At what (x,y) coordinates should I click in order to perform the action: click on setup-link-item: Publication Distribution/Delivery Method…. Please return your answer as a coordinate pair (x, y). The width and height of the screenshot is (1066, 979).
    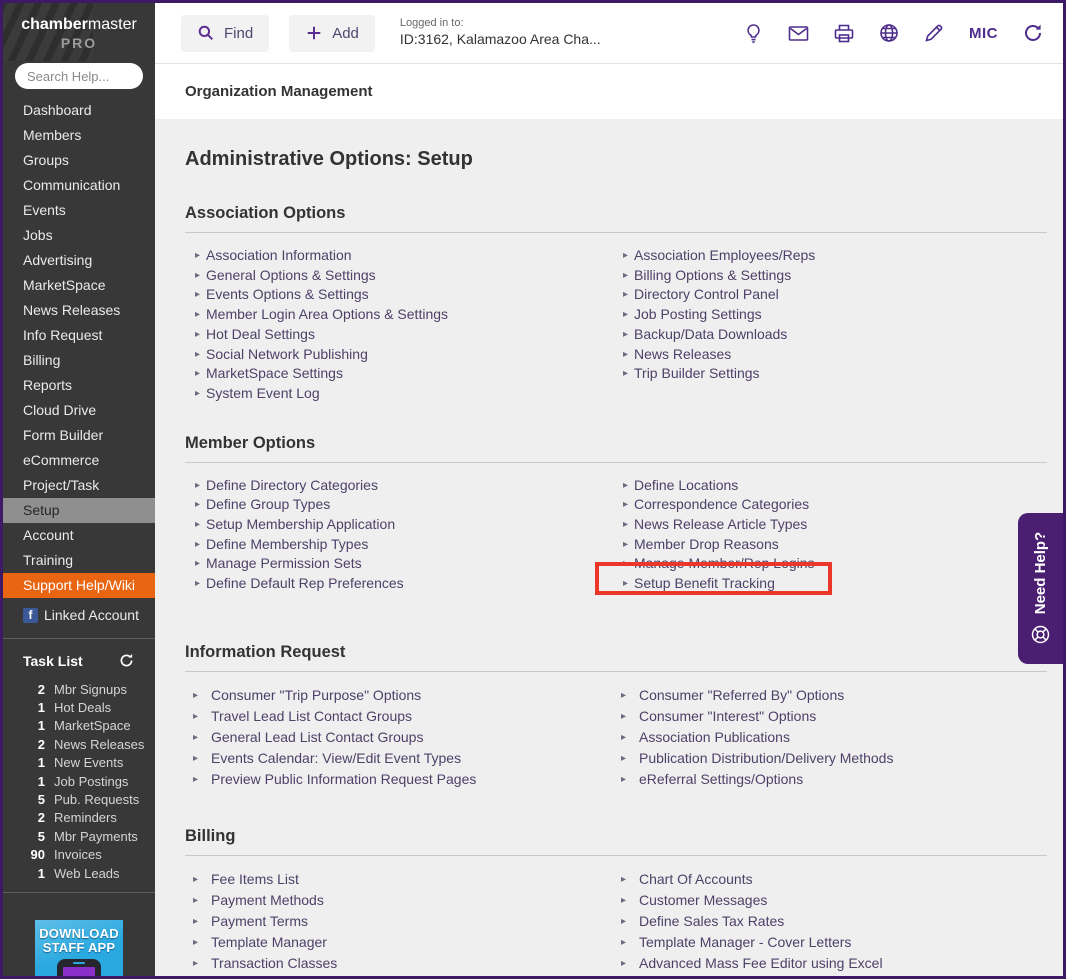
    Looking at the image, I should click on (833, 758).